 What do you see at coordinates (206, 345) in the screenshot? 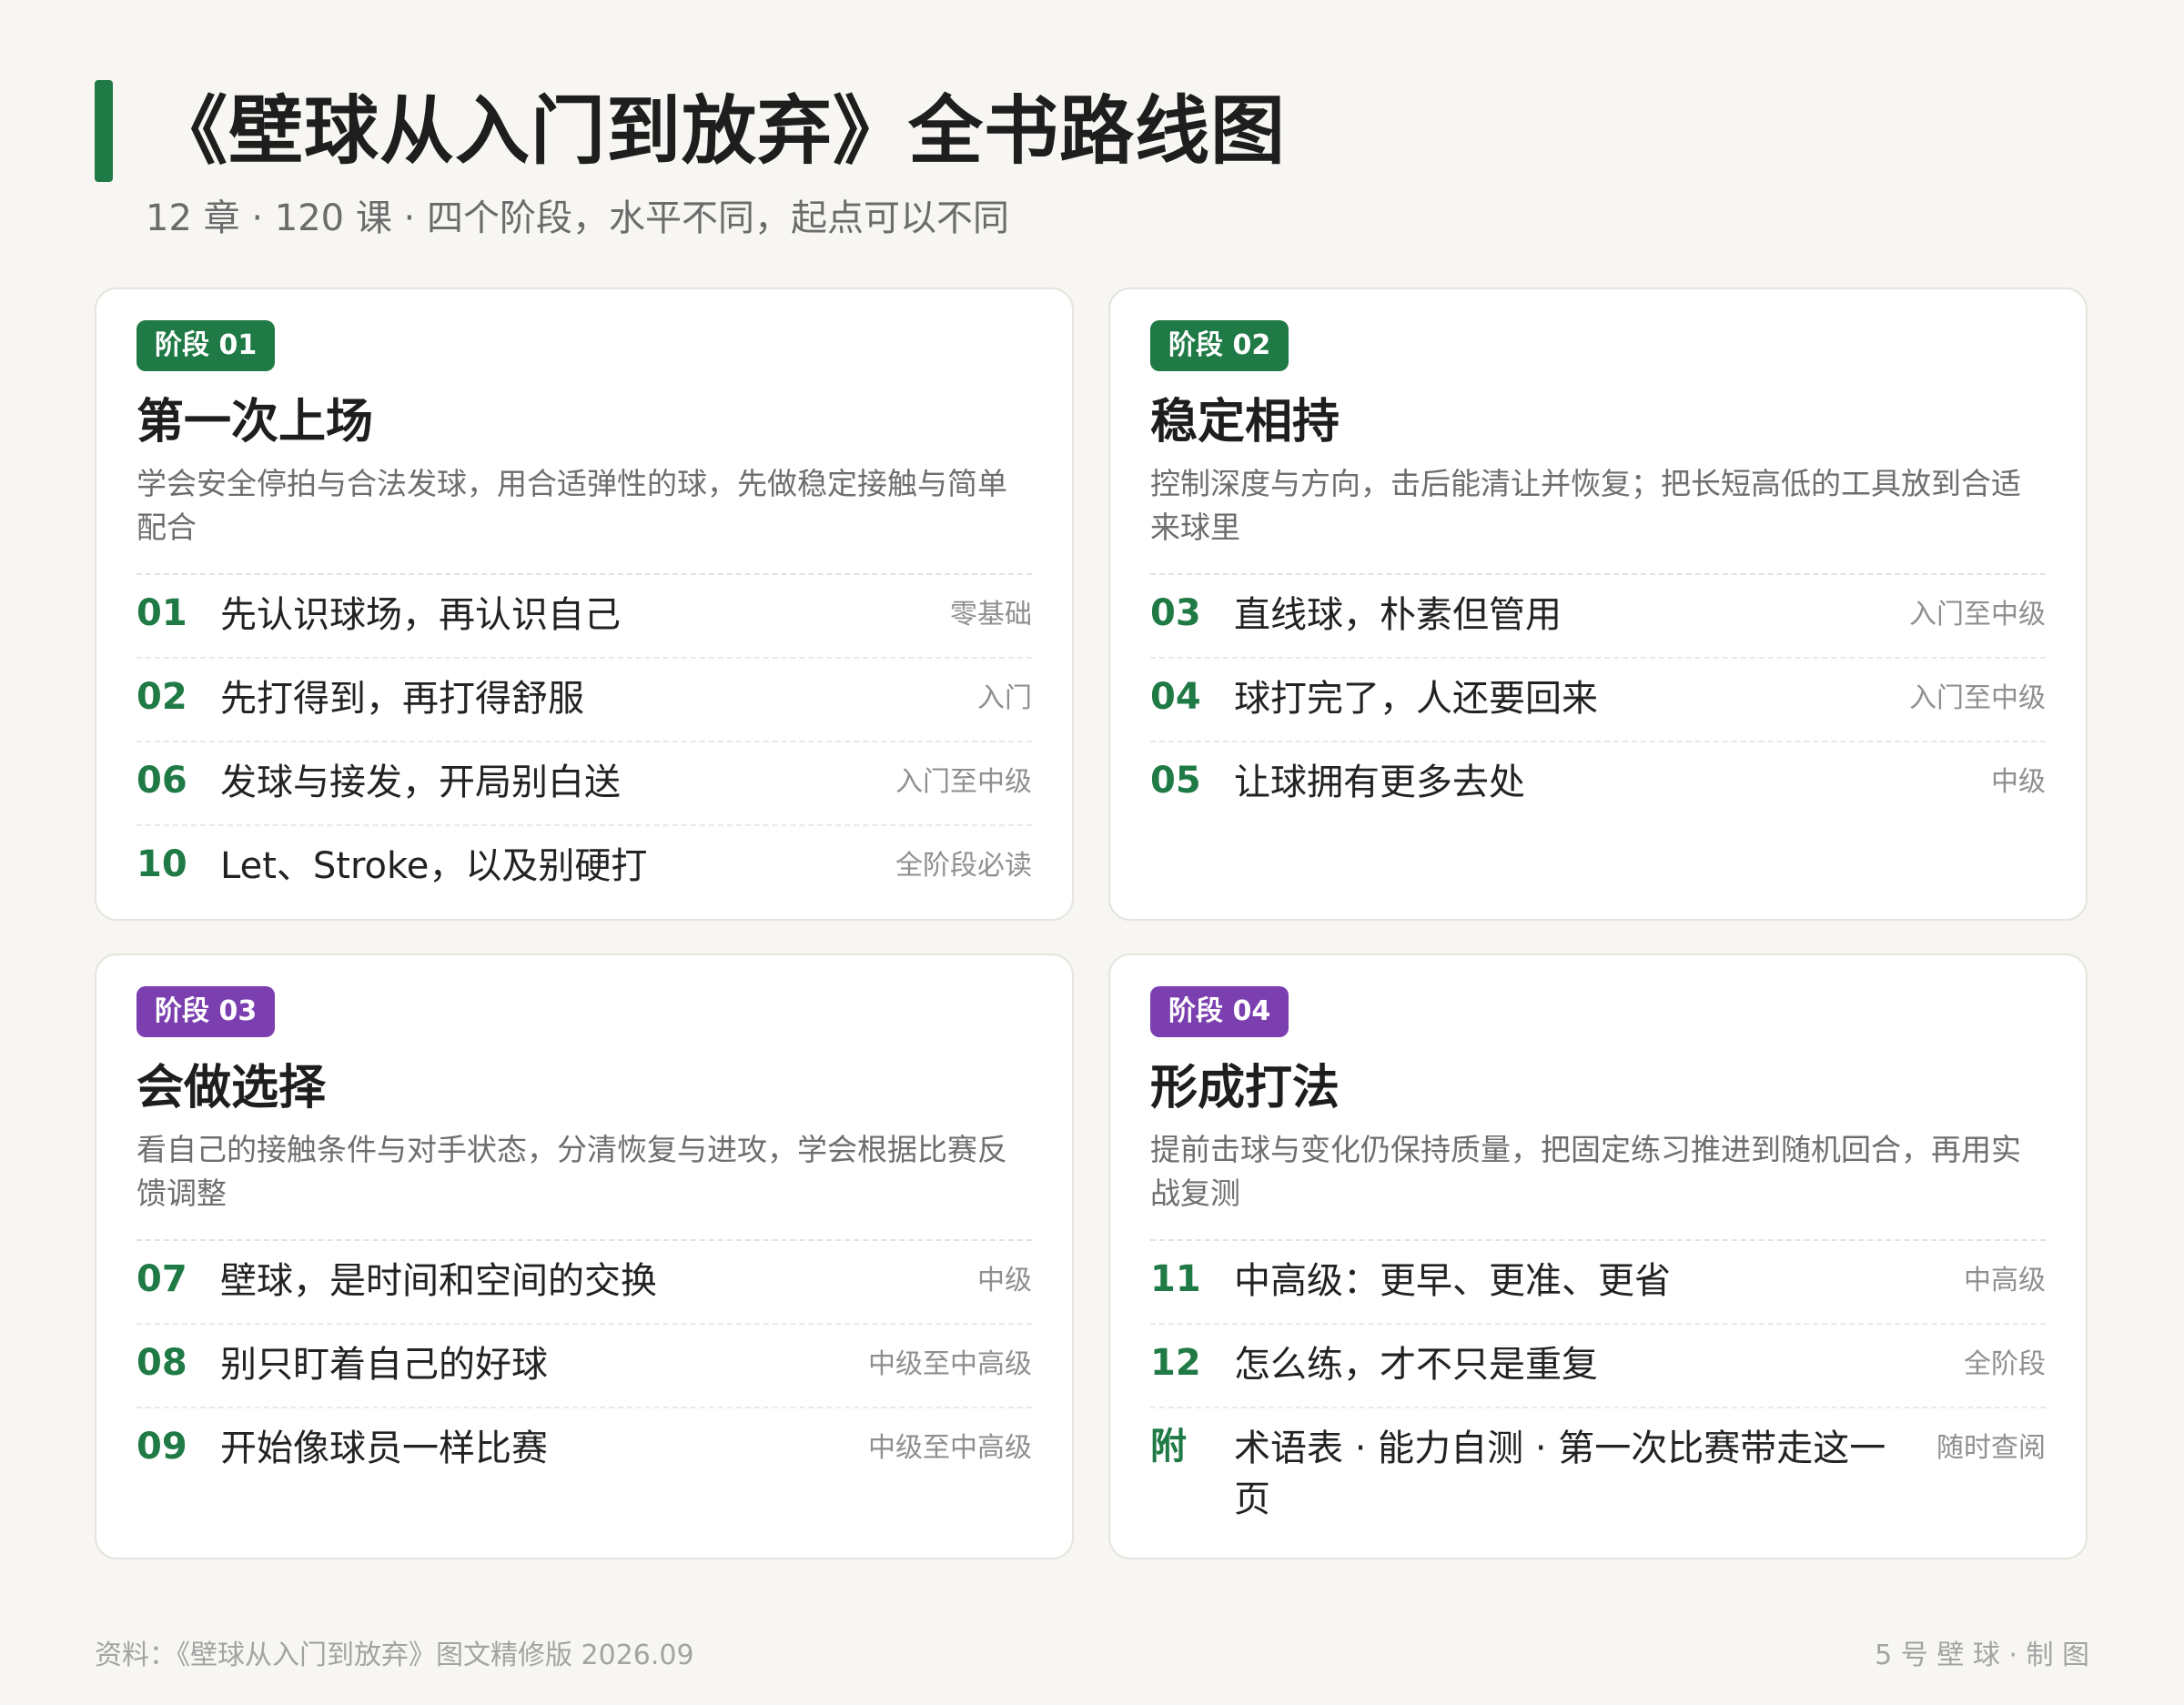
I see `stage-badge: 阶段 01` at bounding box center [206, 345].